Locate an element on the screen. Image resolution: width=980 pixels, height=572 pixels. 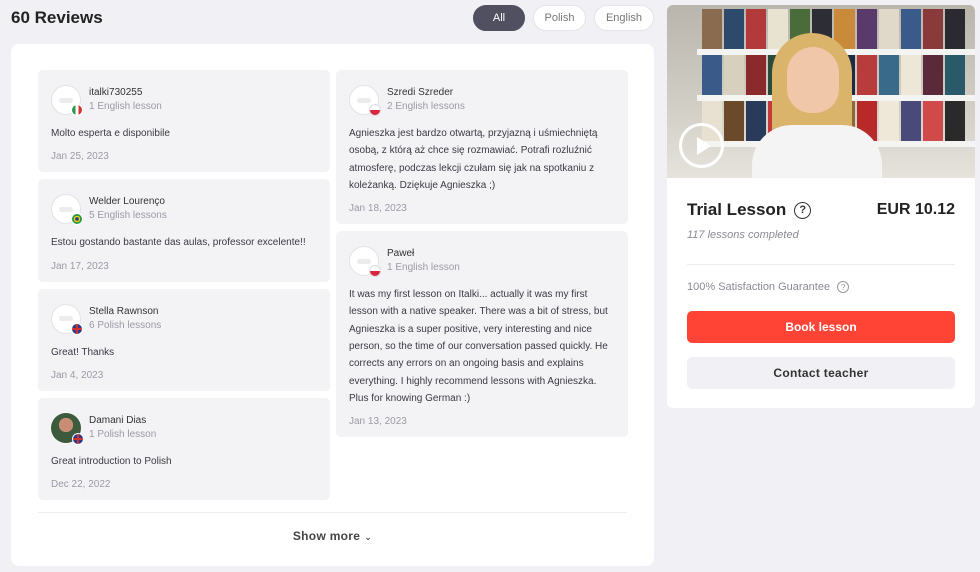
trial-lesson-row: Trial Lesson ? EUR 10.12 is located at coordinates (821, 210).